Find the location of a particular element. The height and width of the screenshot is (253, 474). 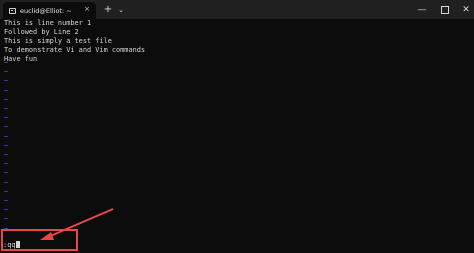

arrow-head is located at coordinates (47, 236).